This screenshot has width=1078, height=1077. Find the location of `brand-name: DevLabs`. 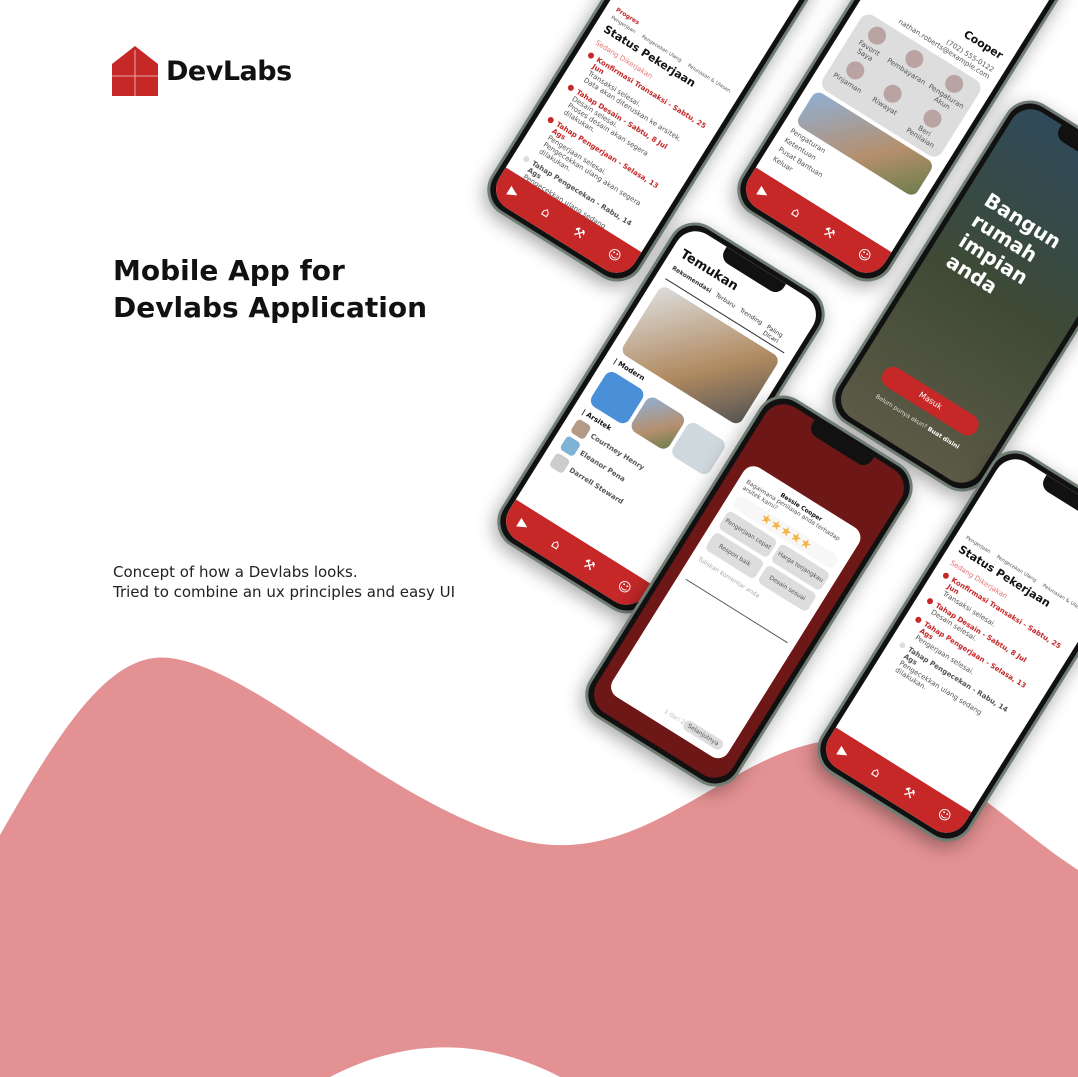

brand-name: DevLabs is located at coordinates (229, 71).